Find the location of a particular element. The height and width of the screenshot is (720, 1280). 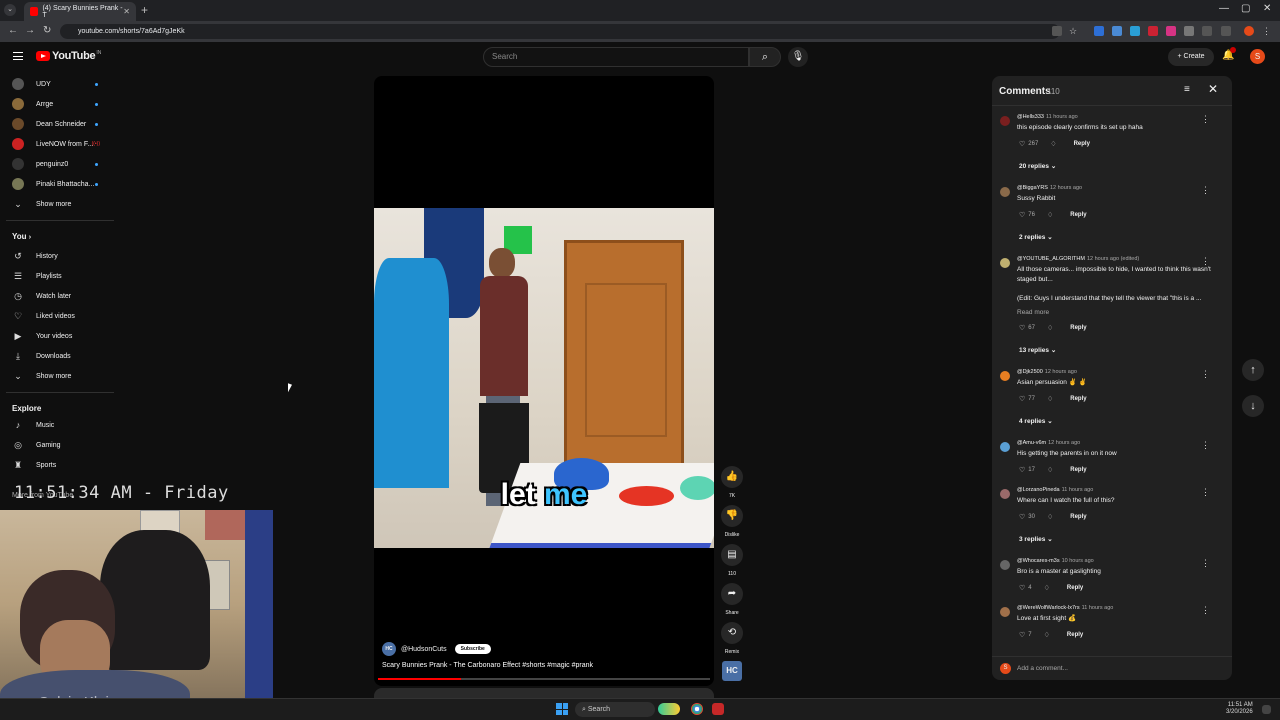

sidebar-subscription: Dean Schneider is located at coordinates (55, 124).